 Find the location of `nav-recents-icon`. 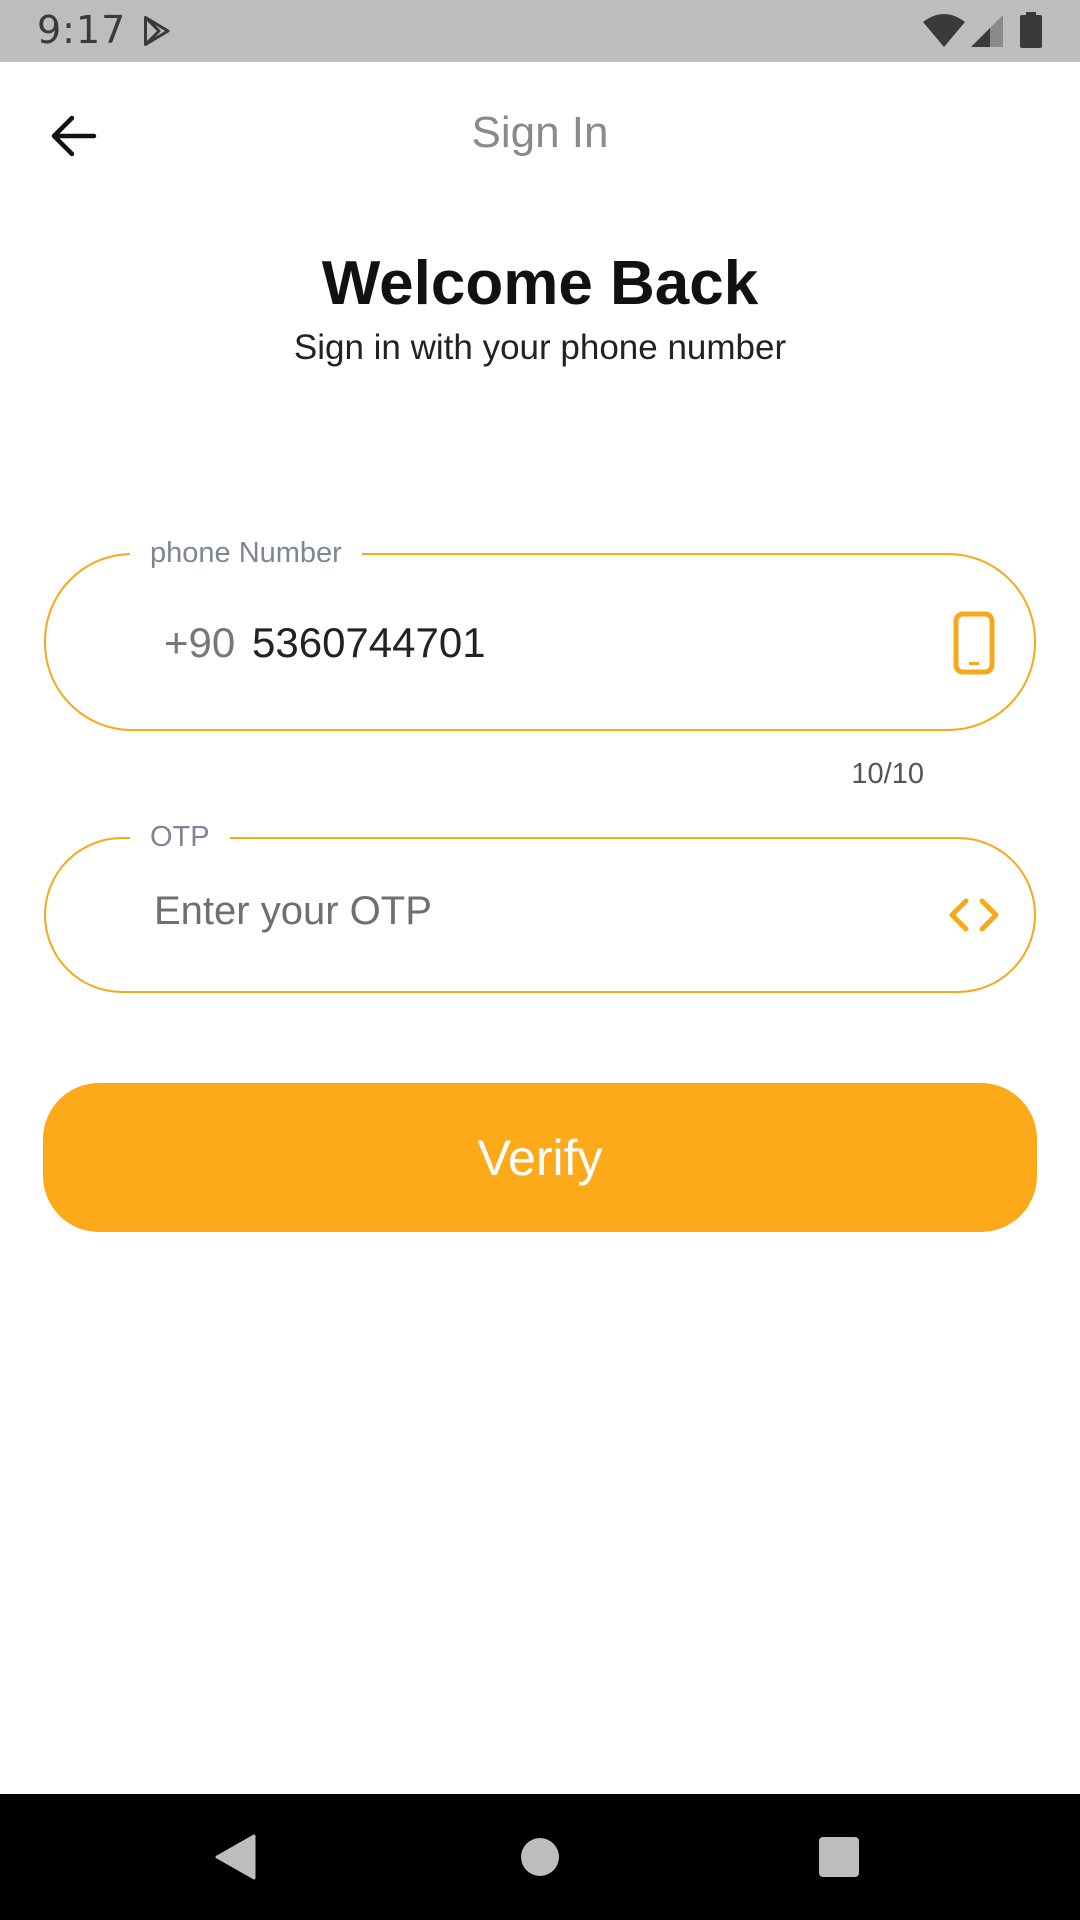

nav-recents-icon is located at coordinates (839, 1857).